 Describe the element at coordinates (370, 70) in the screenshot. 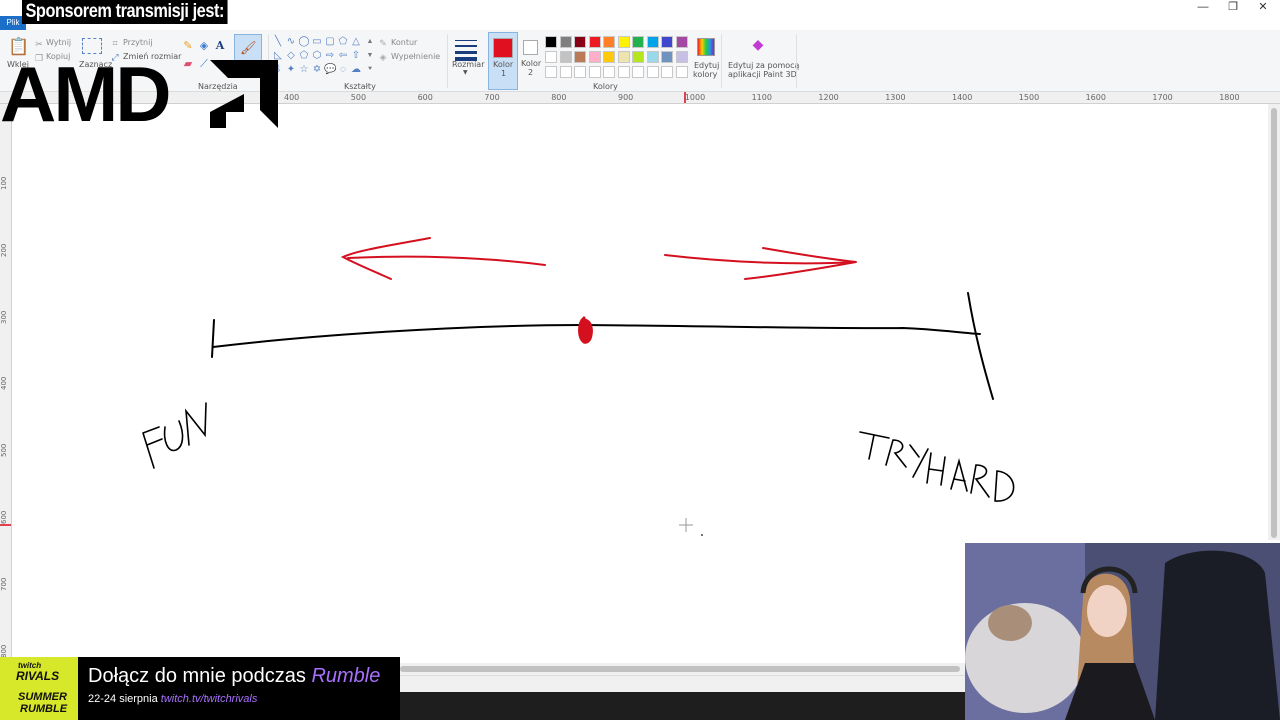

I see `shapes-more-icon: ⯆` at that location.